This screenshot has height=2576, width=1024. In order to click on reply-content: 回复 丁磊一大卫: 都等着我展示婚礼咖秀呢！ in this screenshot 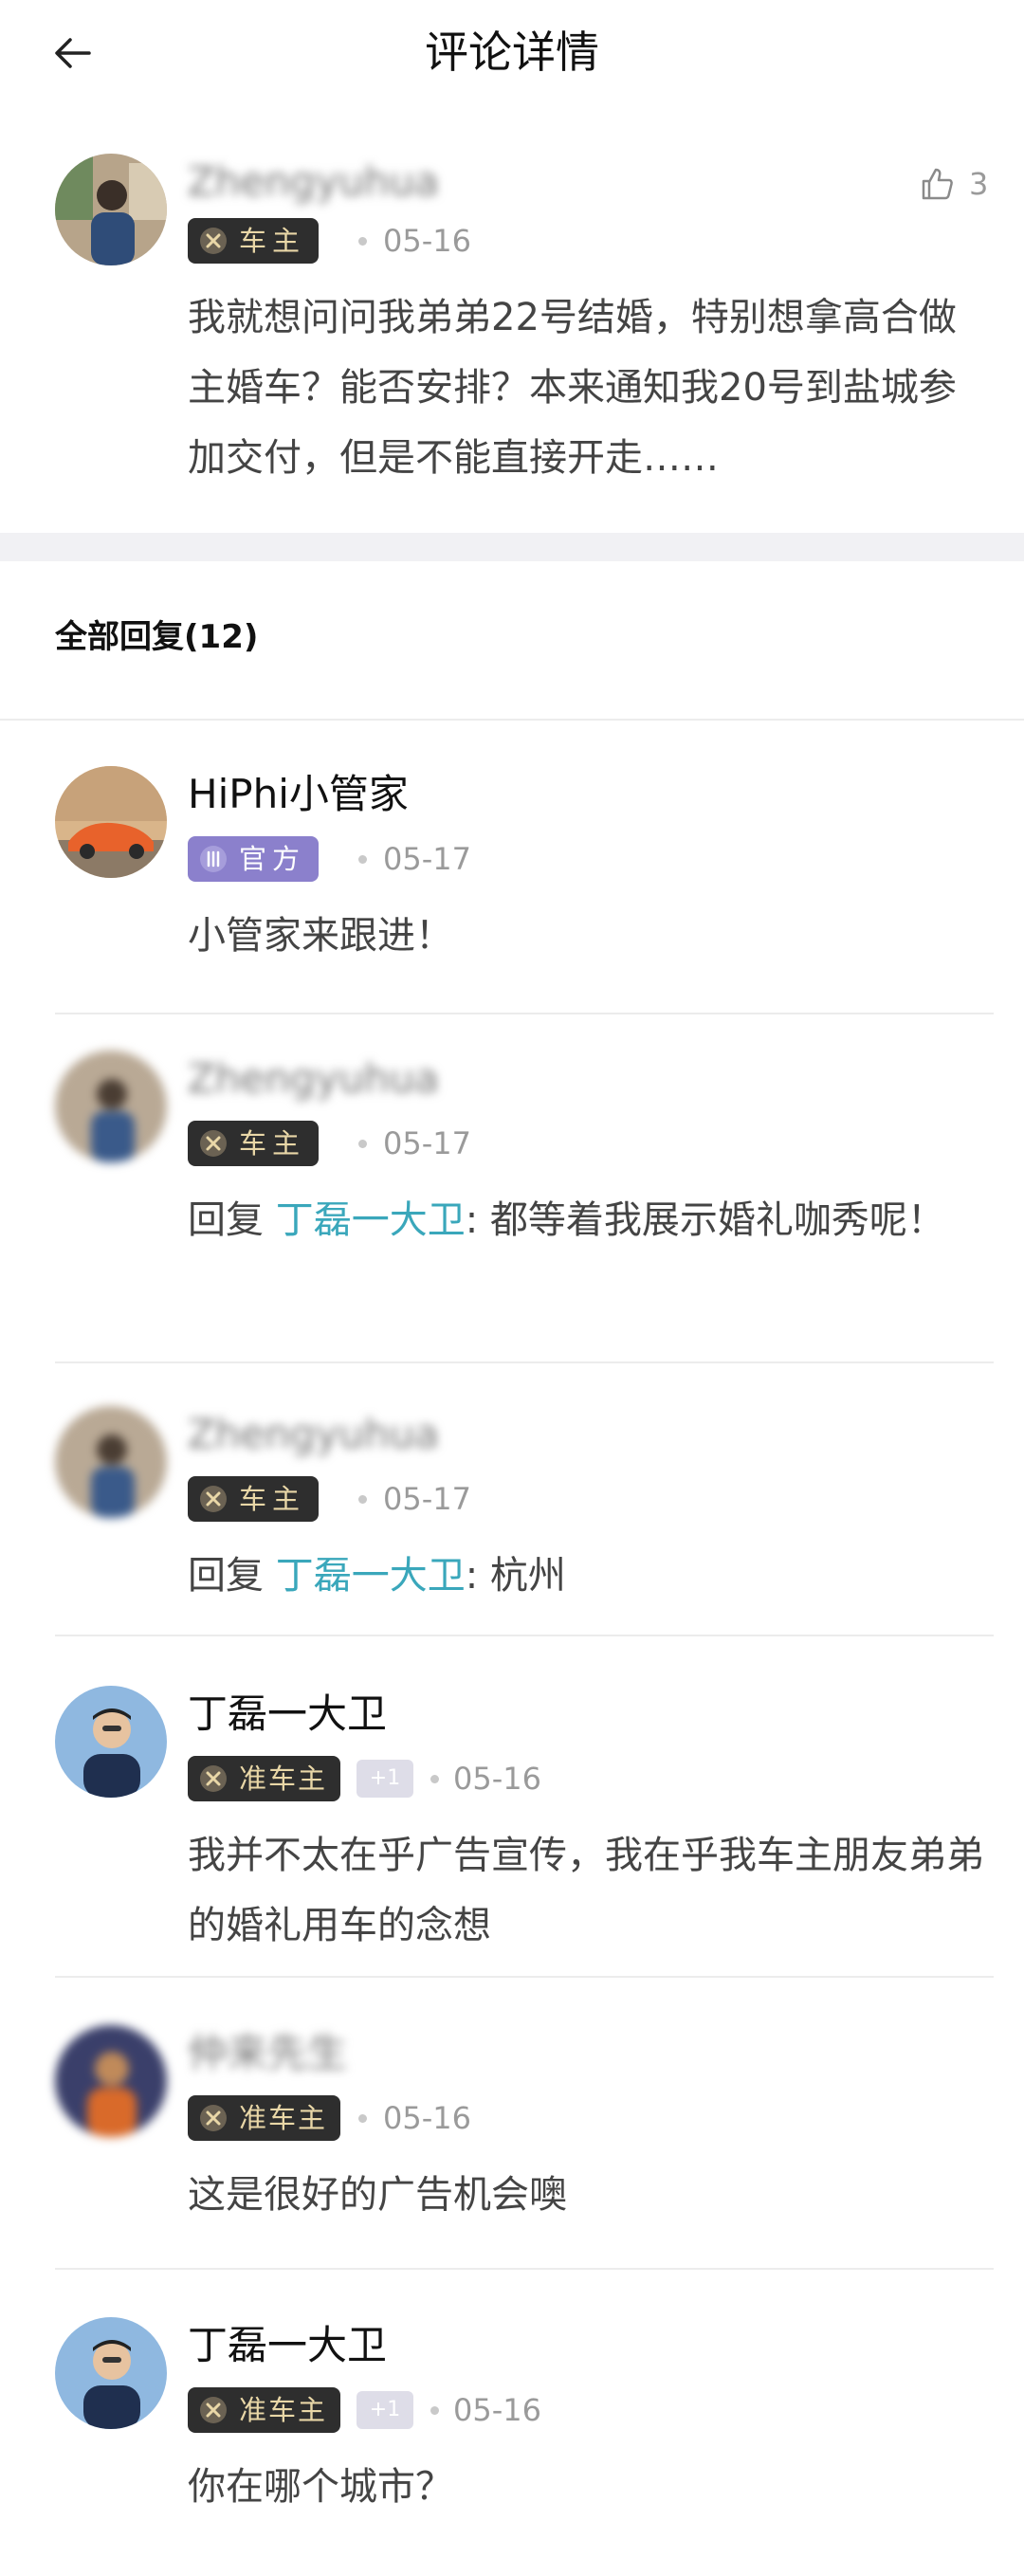, I will do `click(591, 1220)`.